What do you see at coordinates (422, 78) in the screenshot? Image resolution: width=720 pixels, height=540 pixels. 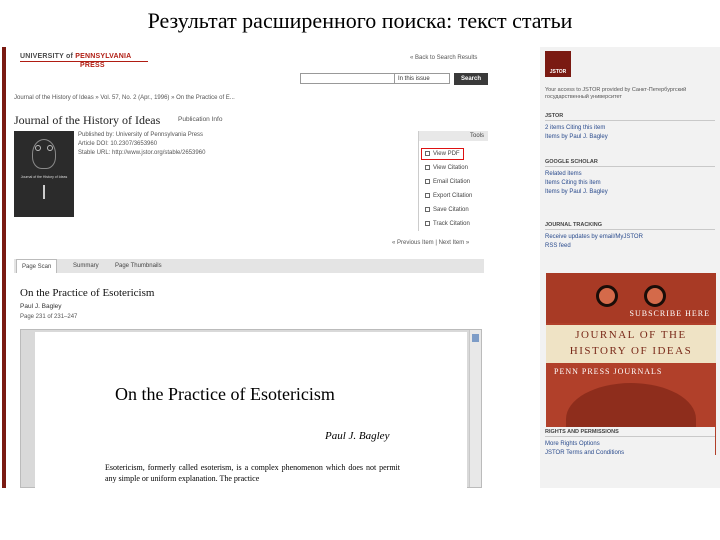 I see `search-scope-select: In this issue` at bounding box center [422, 78].